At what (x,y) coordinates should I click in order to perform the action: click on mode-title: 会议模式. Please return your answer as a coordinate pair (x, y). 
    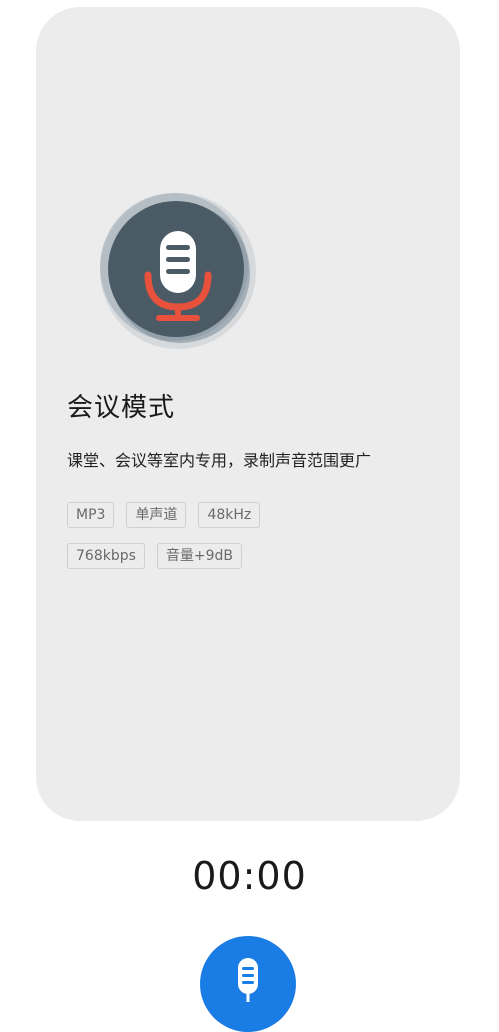
    Looking at the image, I should click on (121, 408).